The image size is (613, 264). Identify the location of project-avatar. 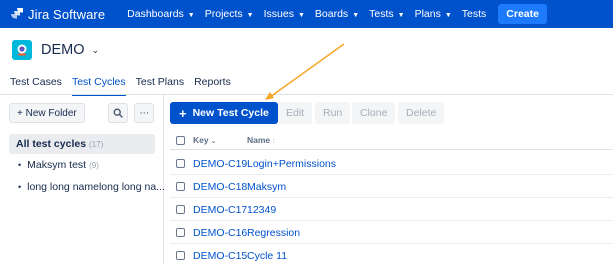
(22, 50).